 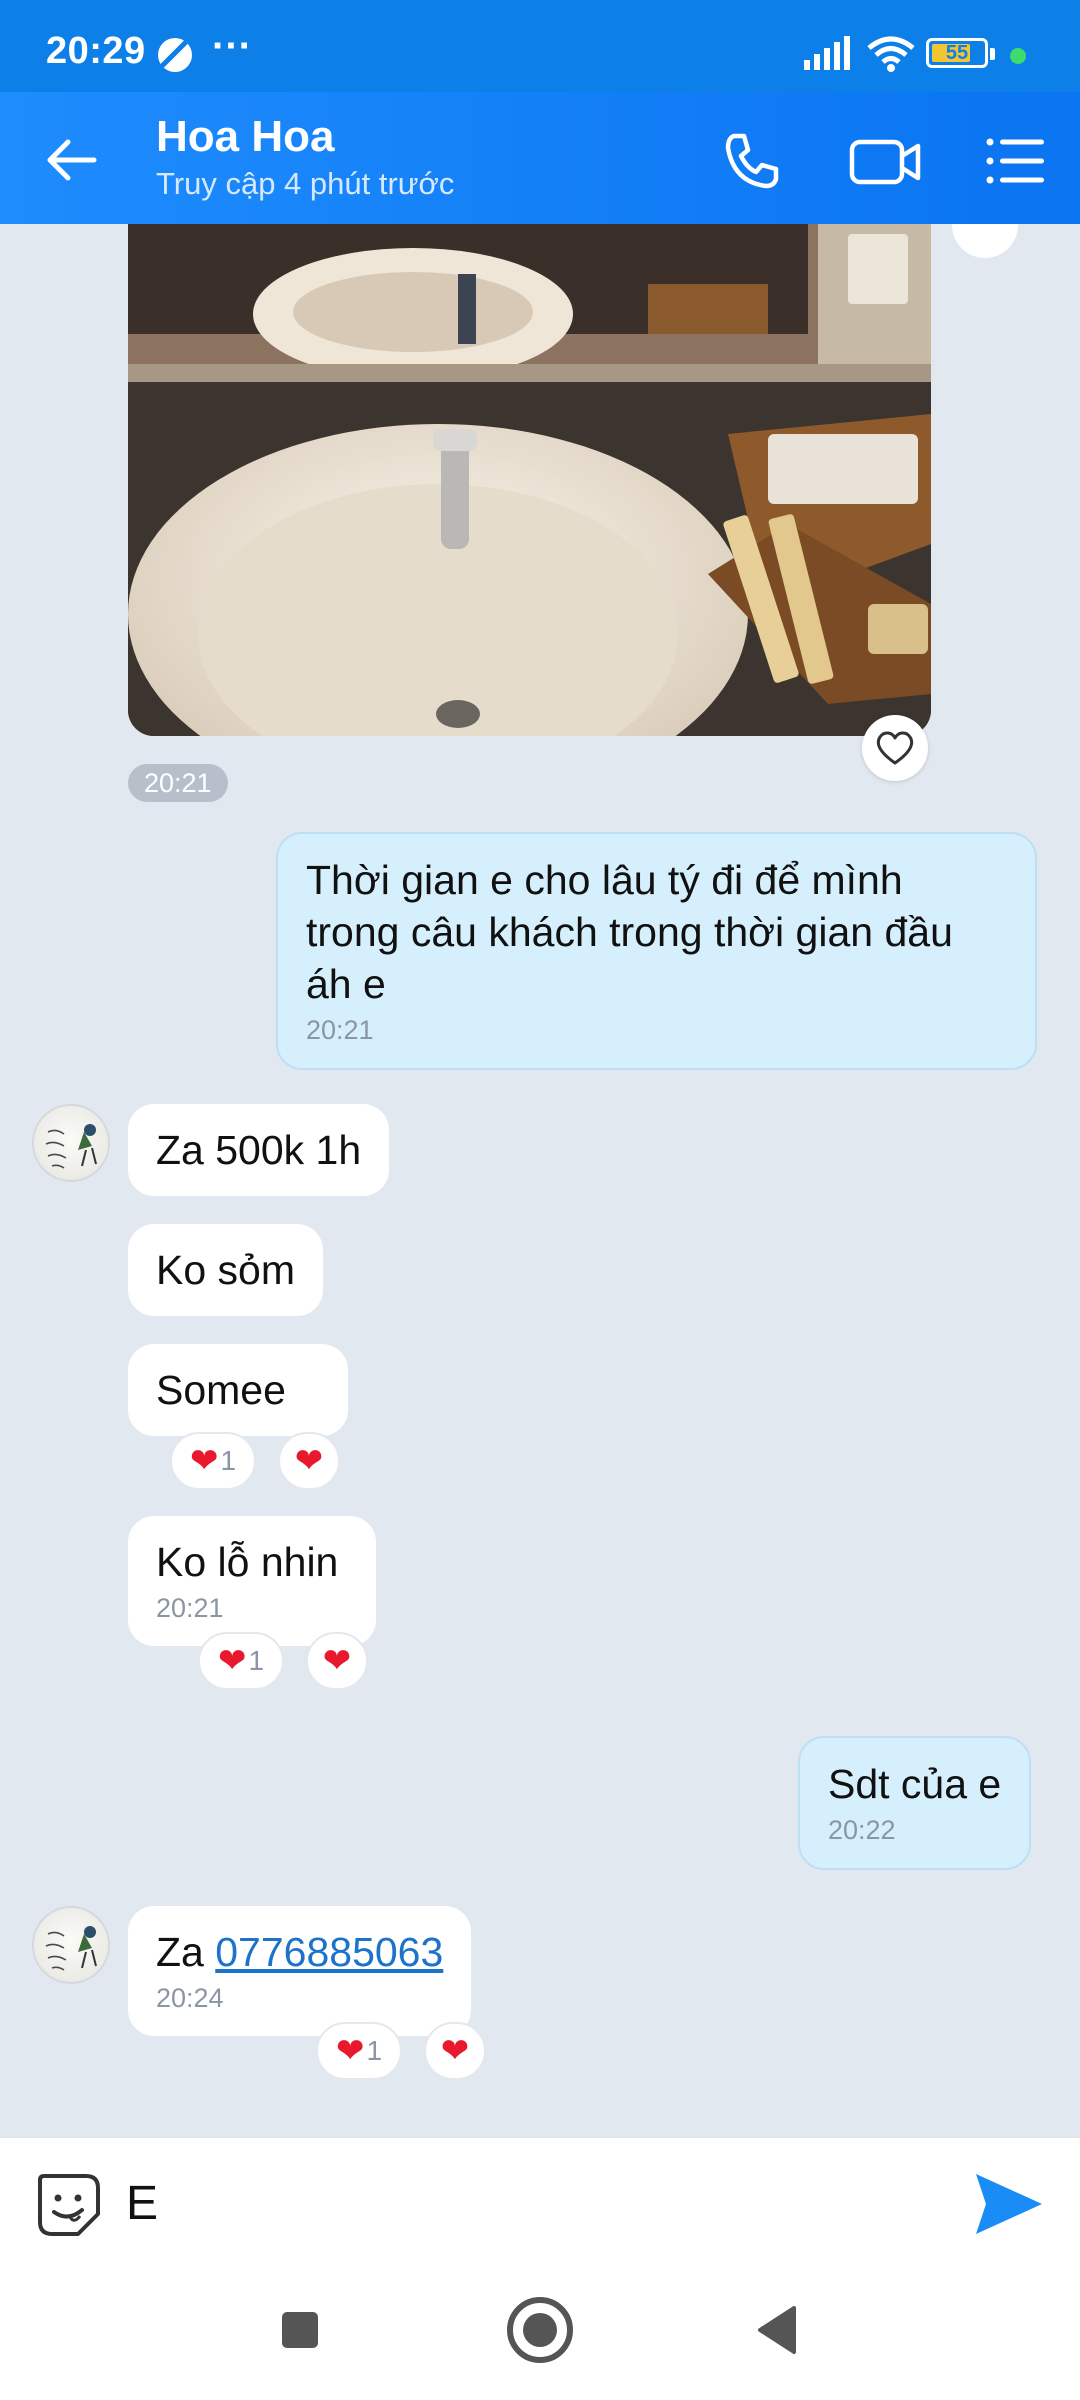 What do you see at coordinates (1015, 161) in the screenshot?
I see `menu-list-icon` at bounding box center [1015, 161].